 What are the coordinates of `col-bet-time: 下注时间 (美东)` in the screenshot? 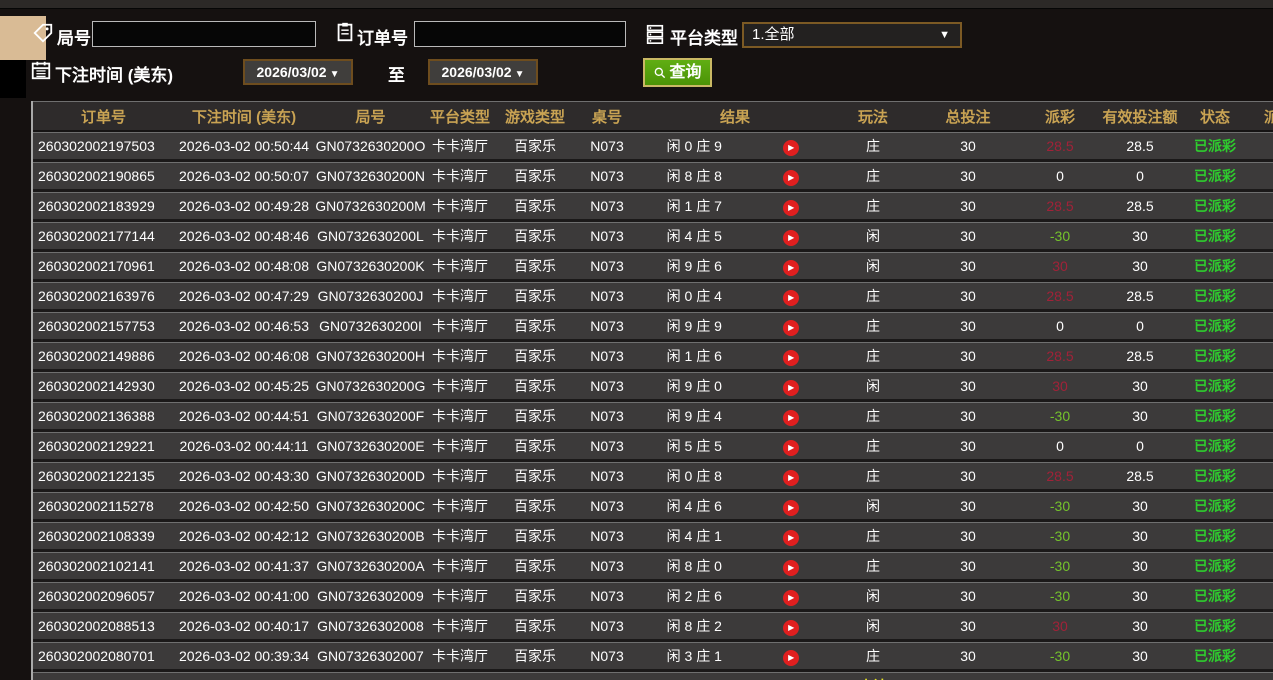 It's located at (244, 116).